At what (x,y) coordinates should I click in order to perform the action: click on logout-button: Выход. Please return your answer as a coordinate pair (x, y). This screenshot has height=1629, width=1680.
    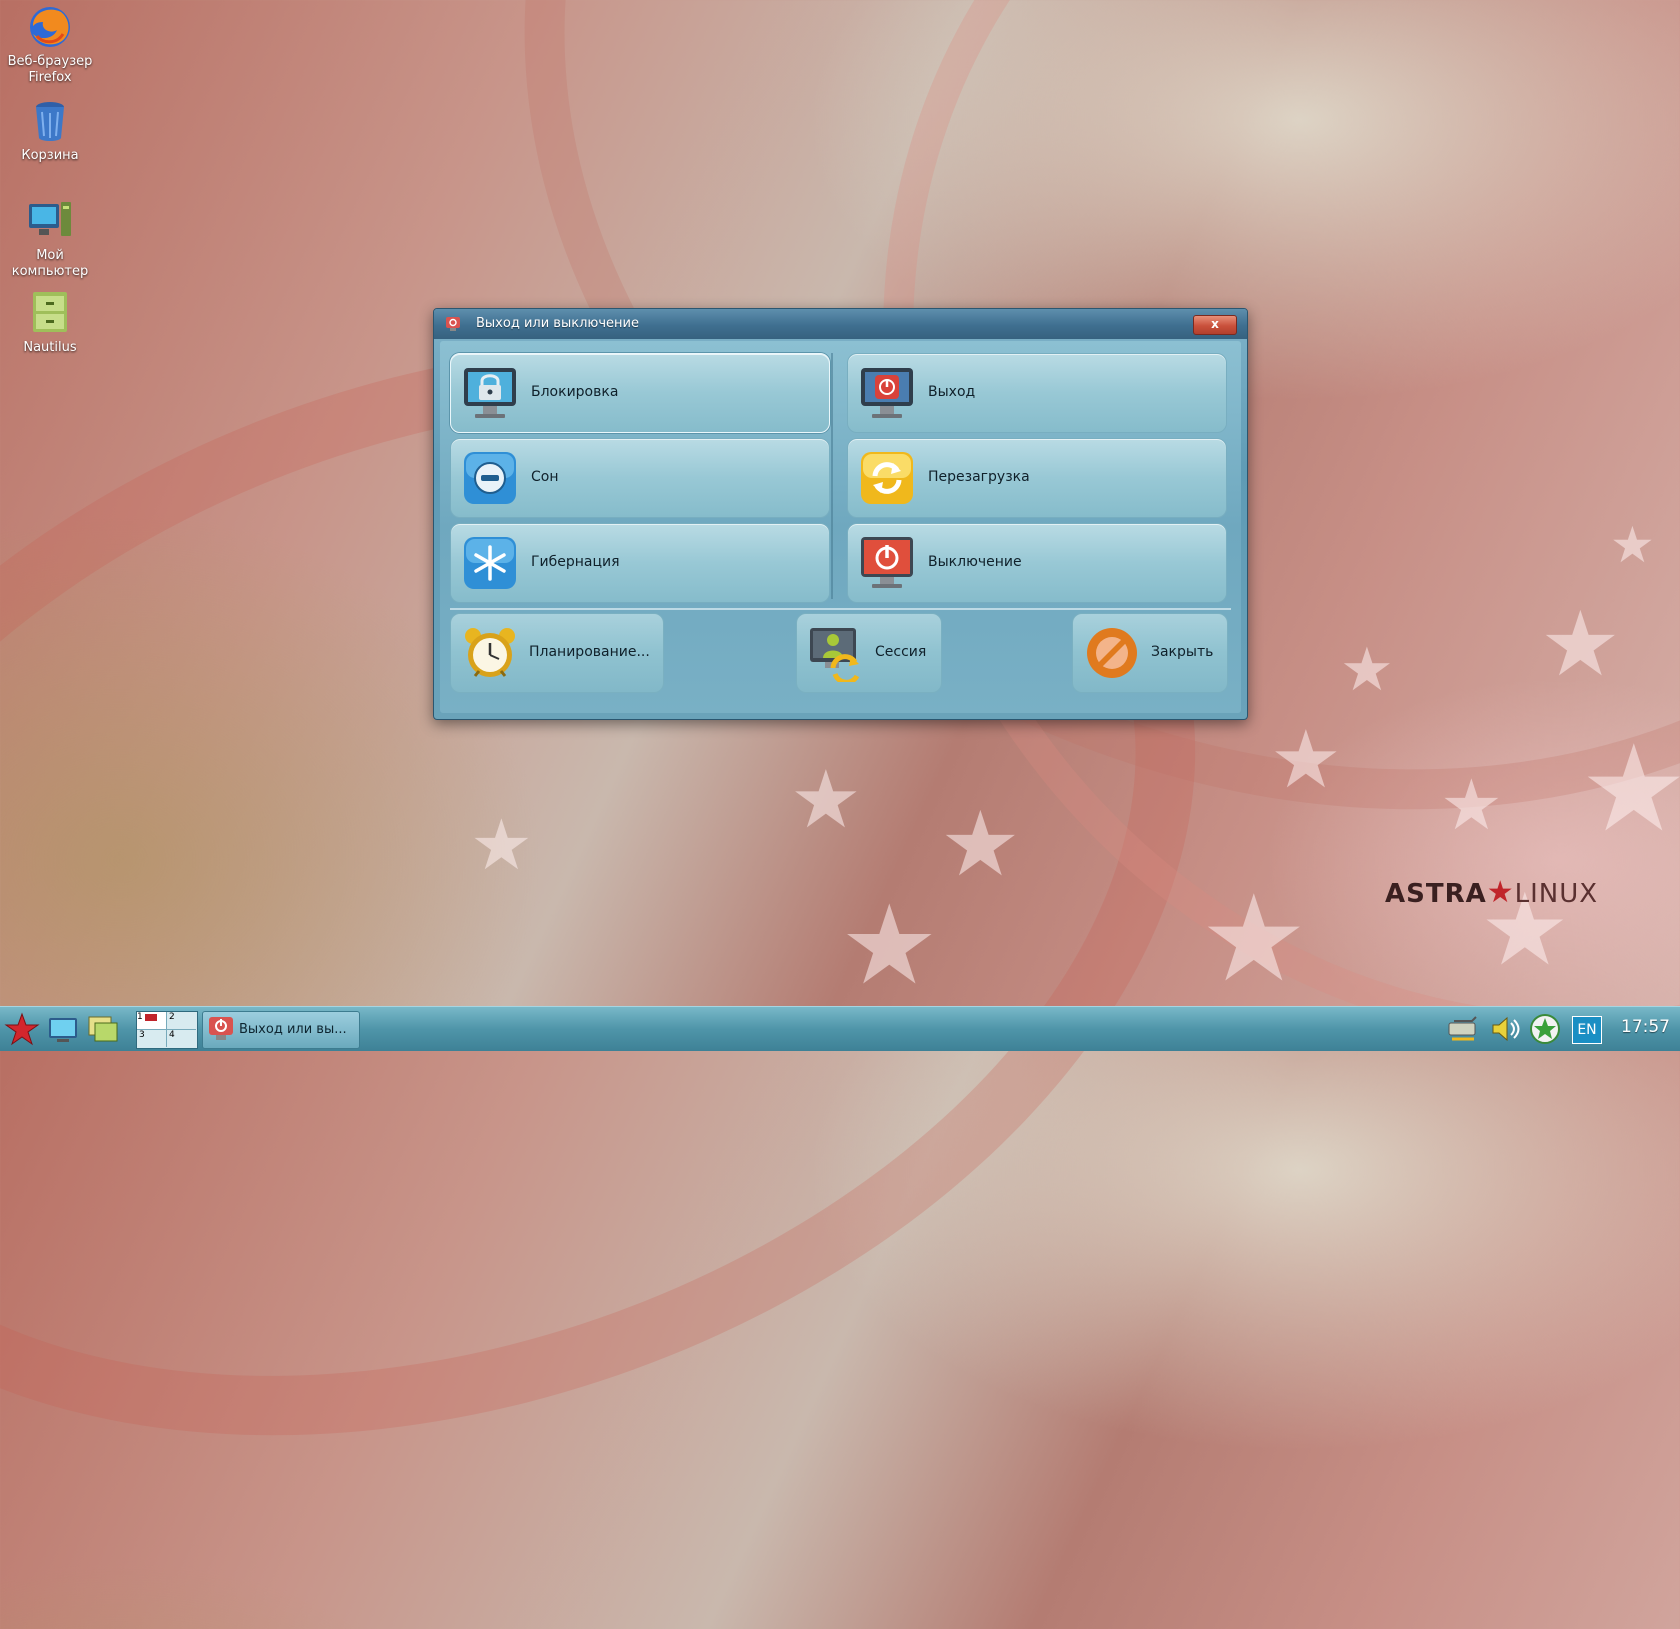
    Looking at the image, I should click on (1037, 393).